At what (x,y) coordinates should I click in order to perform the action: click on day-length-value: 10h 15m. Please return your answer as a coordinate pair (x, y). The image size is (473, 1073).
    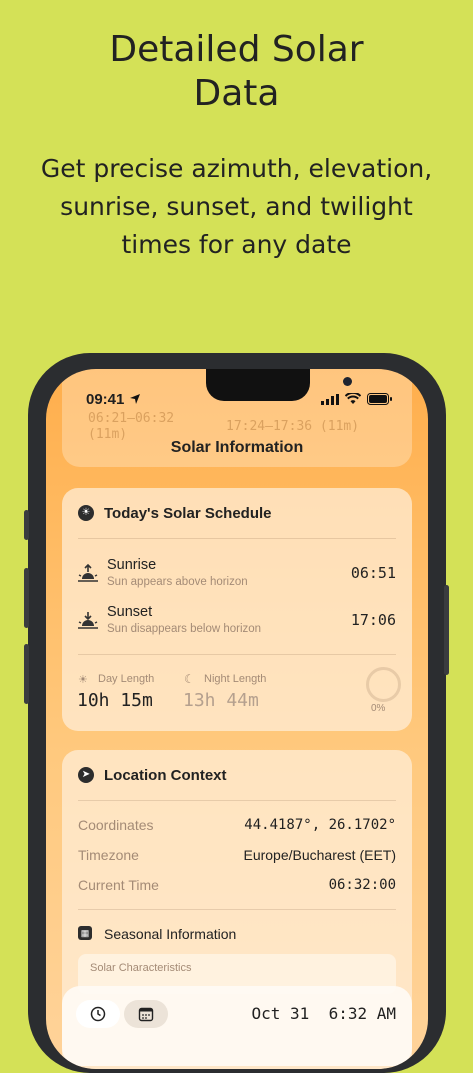
    Looking at the image, I should click on (115, 700).